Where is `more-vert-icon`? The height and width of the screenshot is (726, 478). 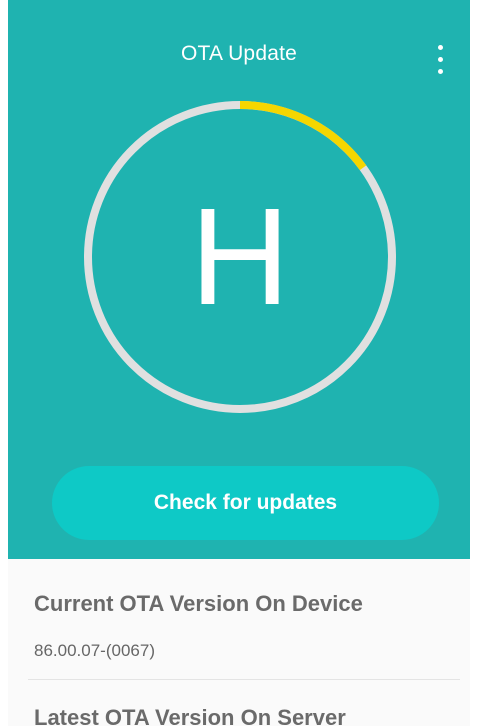
more-vert-icon is located at coordinates (440, 60).